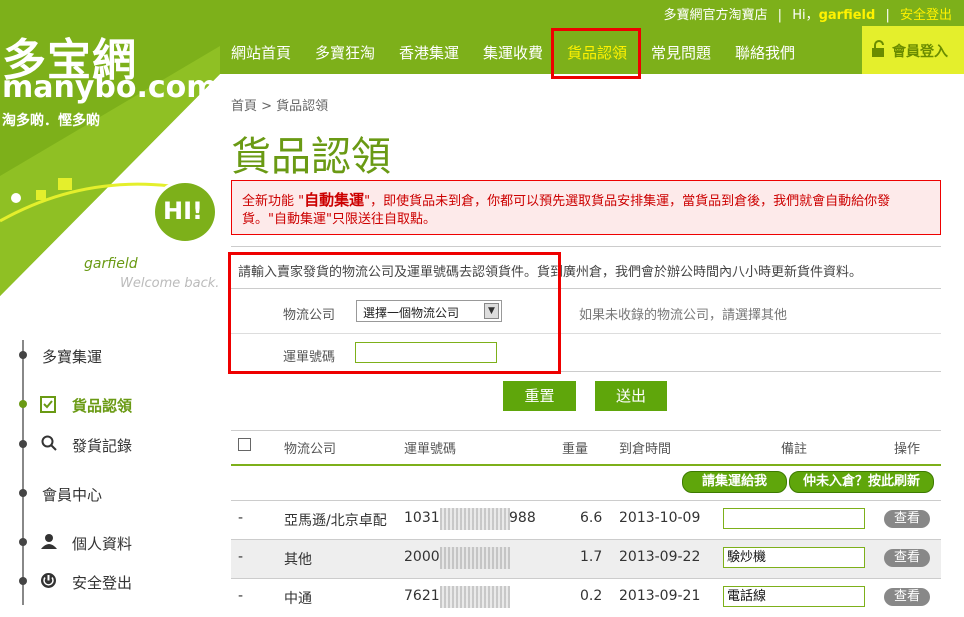  Describe the element at coordinates (72, 356) in the screenshot. I see `sidebar-item-logistics: 多寶集運` at that location.